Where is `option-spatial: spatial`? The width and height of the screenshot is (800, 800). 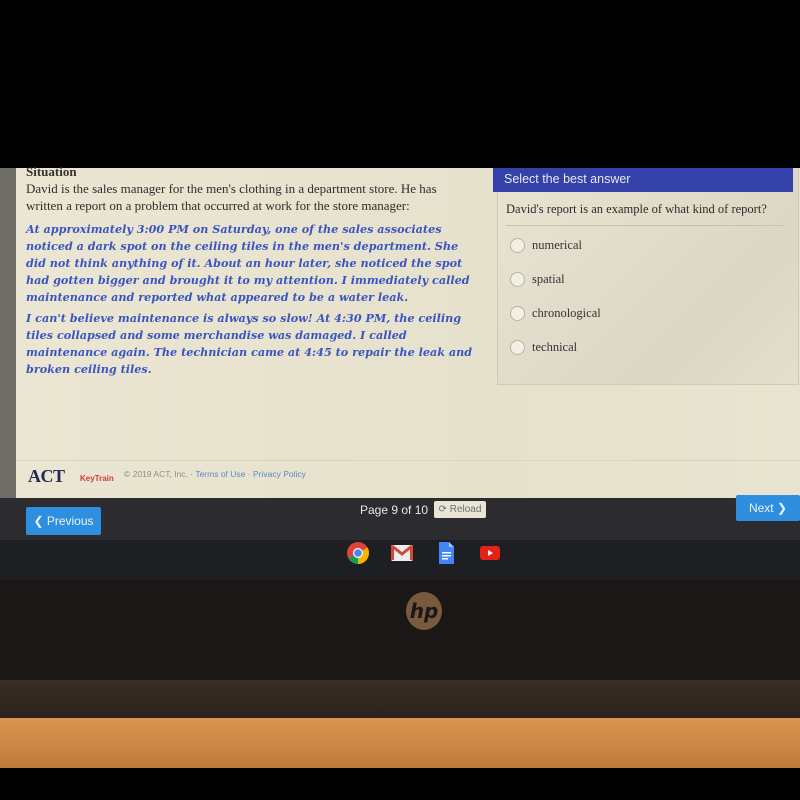 option-spatial: spatial is located at coordinates (537, 279).